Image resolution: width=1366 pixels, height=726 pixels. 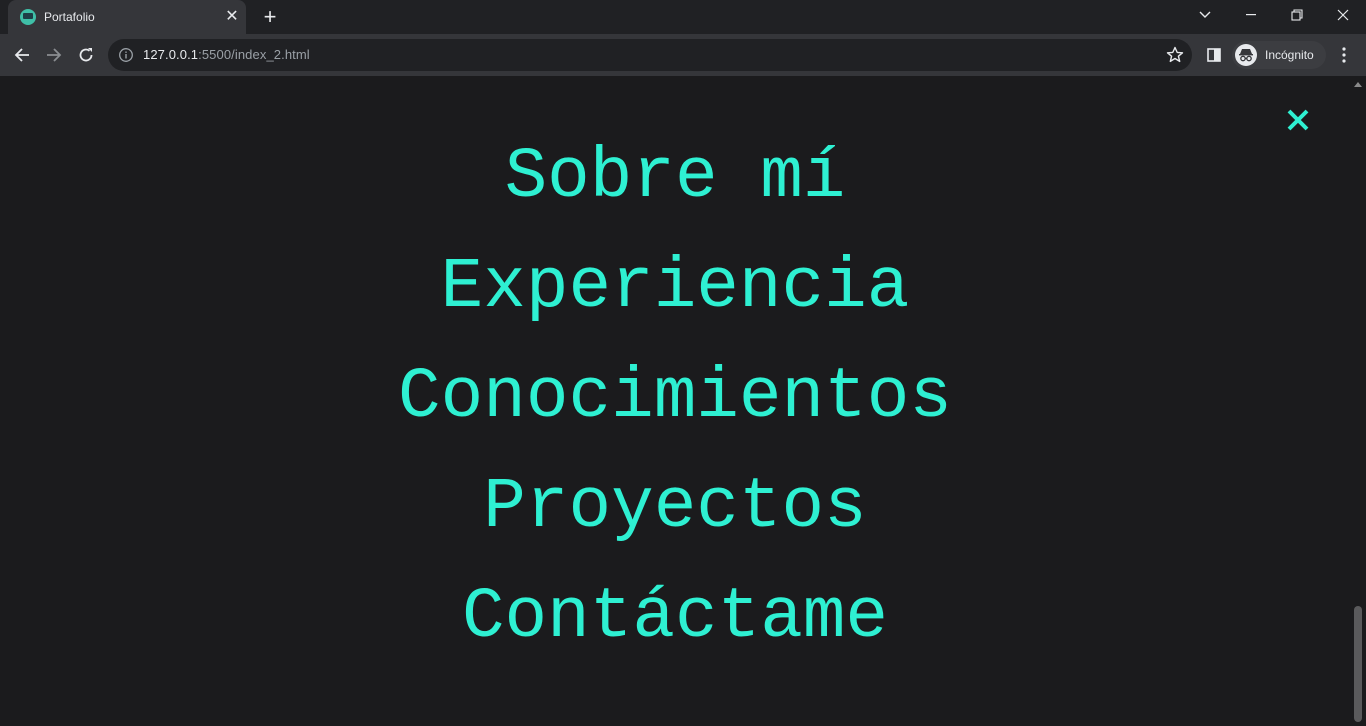 I want to click on address-bar: 127.0.0.1:5500/index_2.html, so click(x=650, y=55).